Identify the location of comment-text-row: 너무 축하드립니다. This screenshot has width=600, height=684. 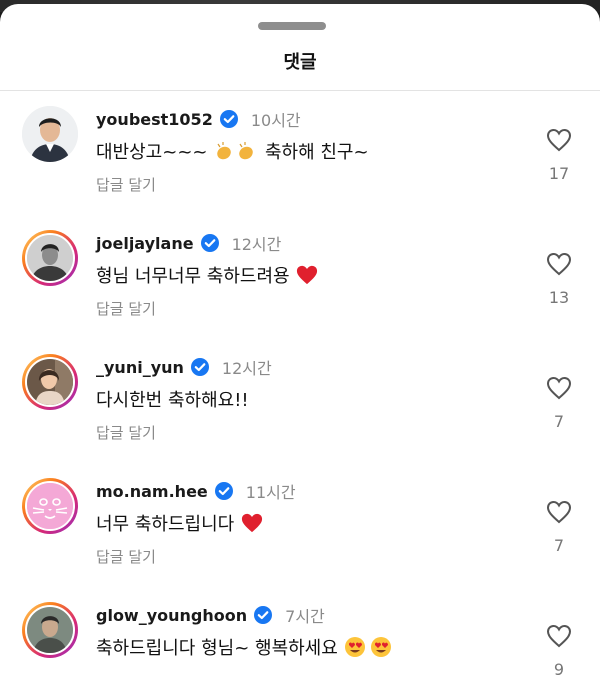
(180, 523).